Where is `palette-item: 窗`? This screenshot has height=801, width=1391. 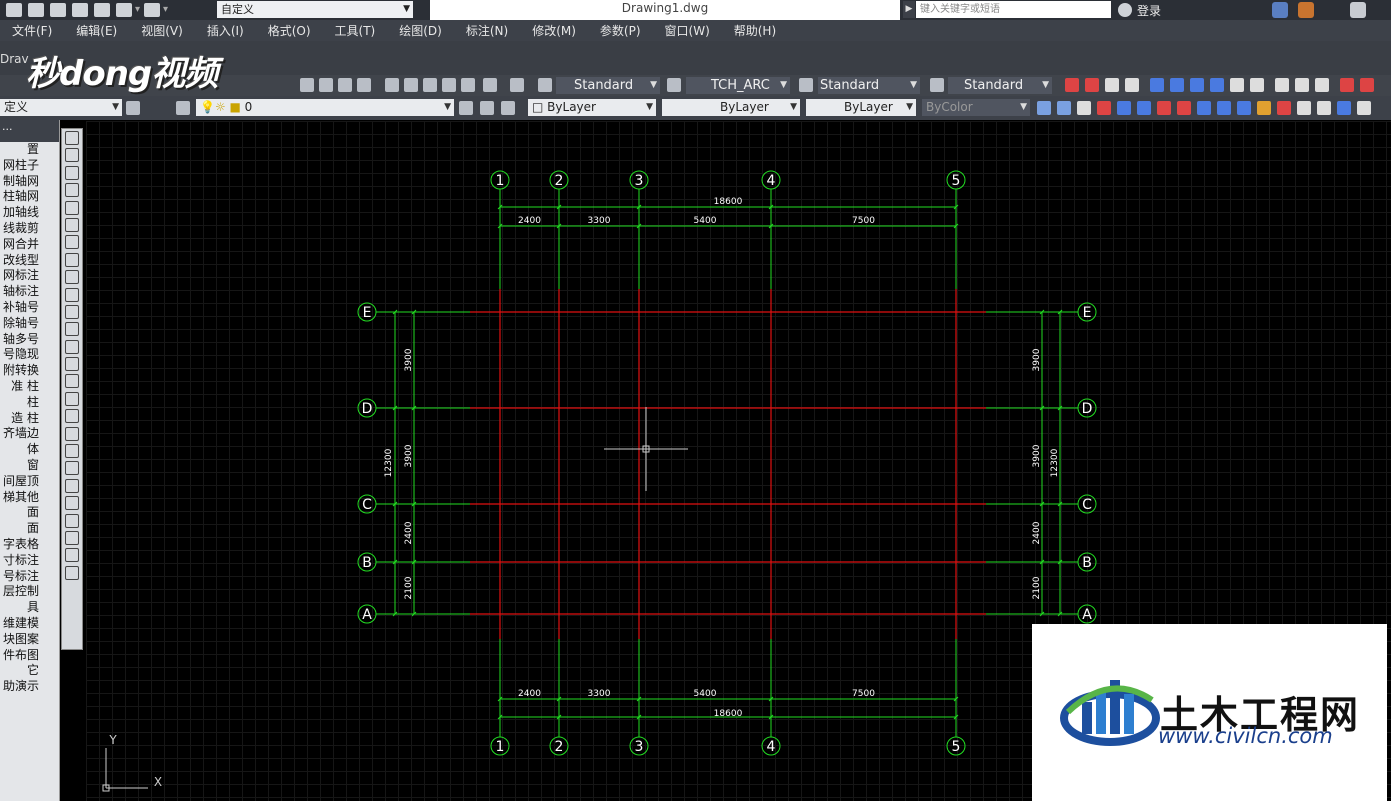
palette-item: 窗 is located at coordinates (29, 466).